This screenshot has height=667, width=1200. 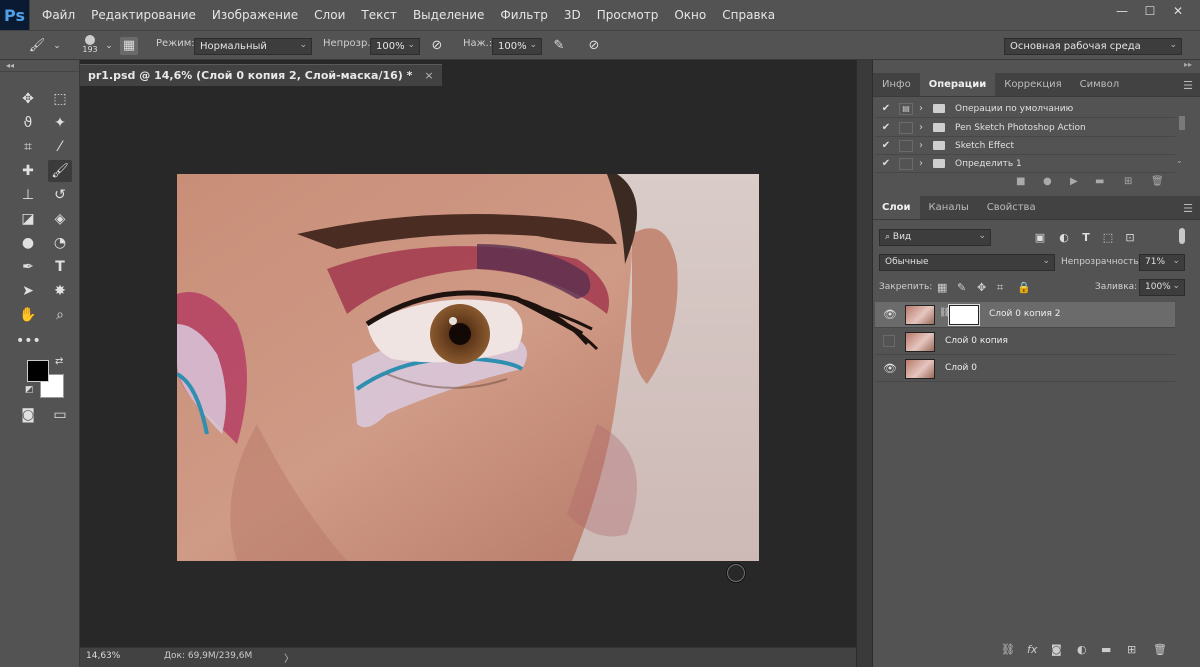 What do you see at coordinates (967, 262) in the screenshot?
I see `layer-blend-mode-select: Обычные ⌄` at bounding box center [967, 262].